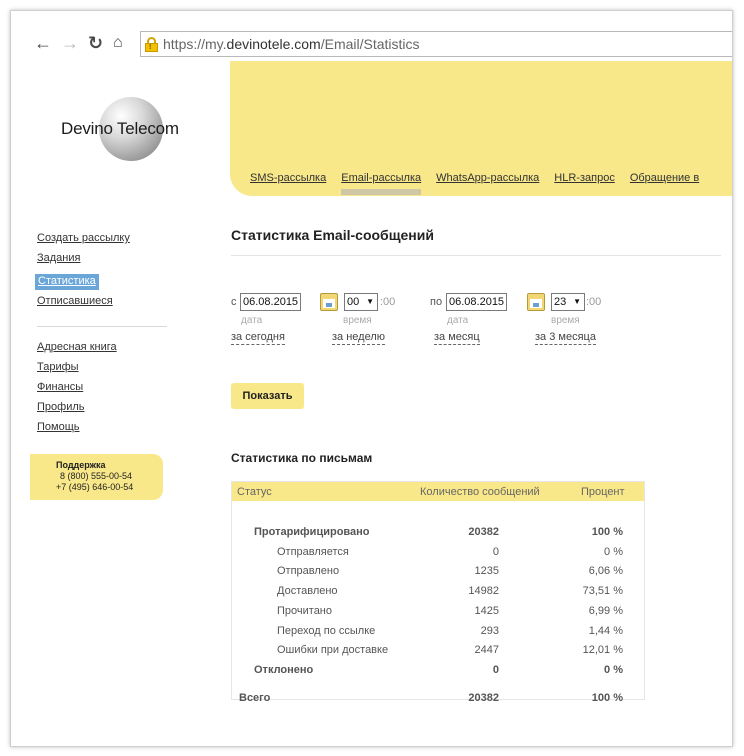 The image size is (744, 756). I want to click on row-status: Протарифицировано, so click(312, 532).